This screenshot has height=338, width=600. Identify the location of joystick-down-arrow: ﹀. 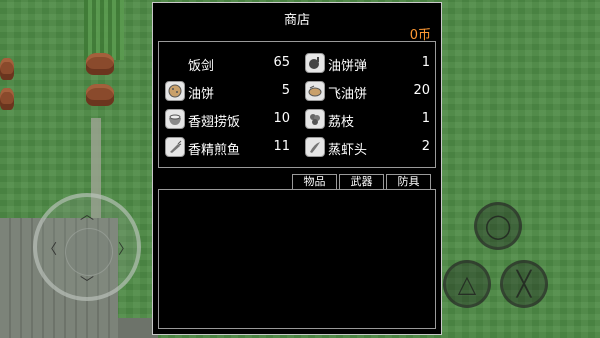
(87, 284).